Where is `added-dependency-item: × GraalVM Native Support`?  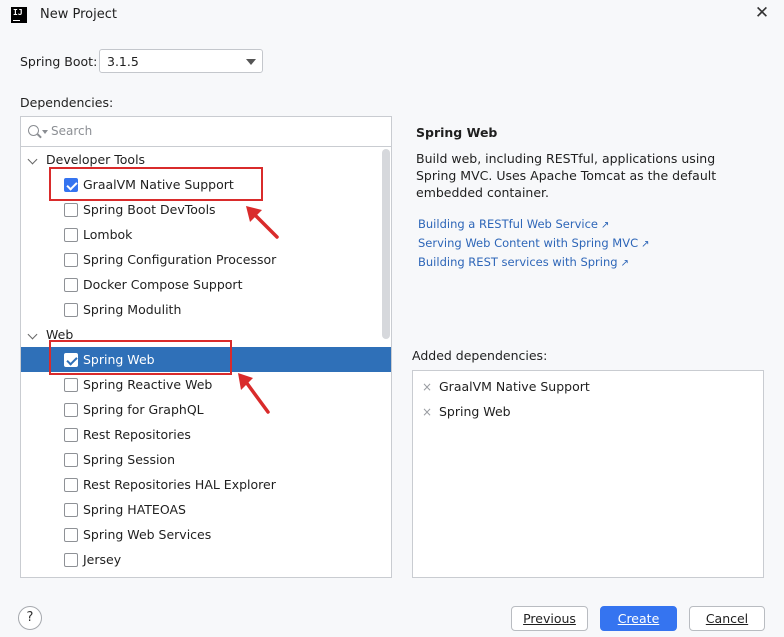
added-dependency-item: × GraalVM Native Support is located at coordinates (588, 387).